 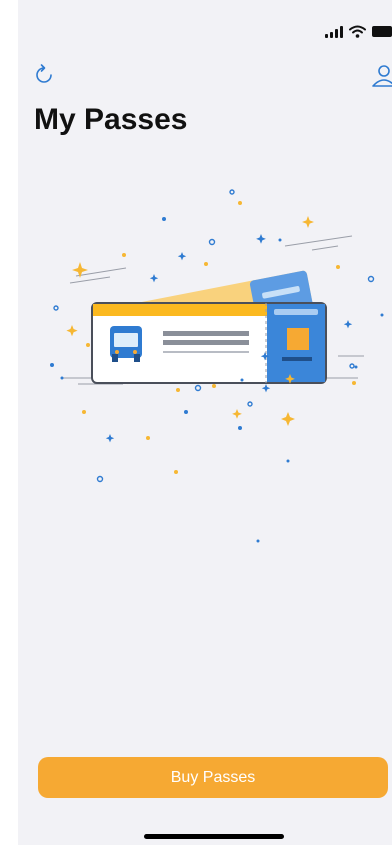 I want to click on wifi-icon, so click(x=357, y=31).